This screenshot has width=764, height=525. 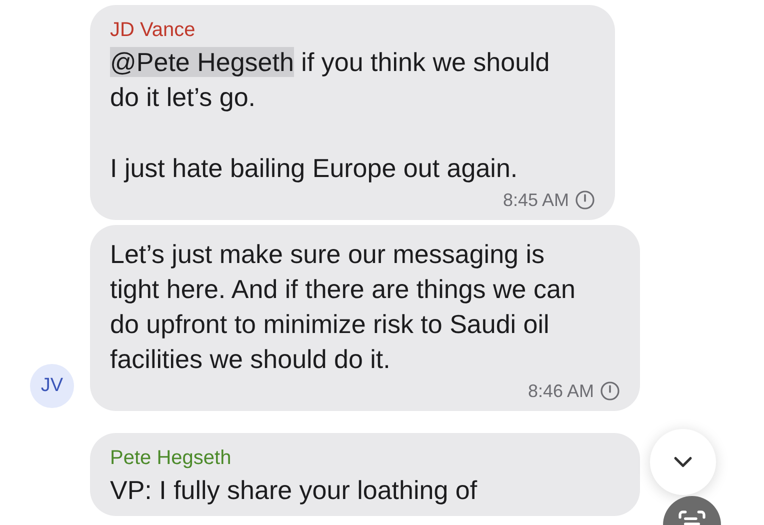 I want to click on sender-name: Pete Hegseth, so click(x=171, y=458).